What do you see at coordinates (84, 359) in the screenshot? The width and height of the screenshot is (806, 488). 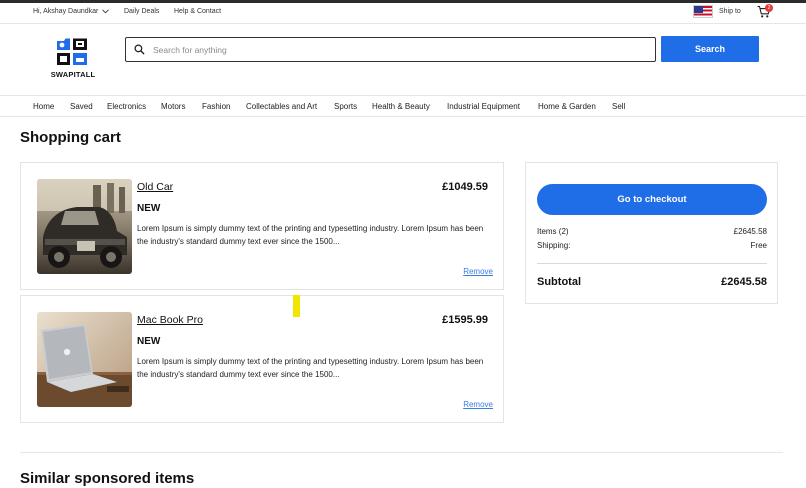 I see `macbook-image` at bounding box center [84, 359].